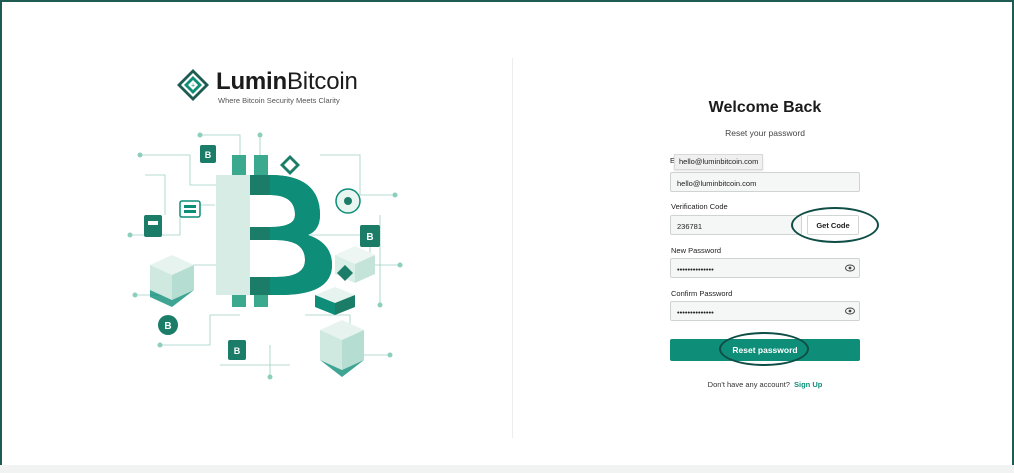 The height and width of the screenshot is (473, 1014). I want to click on new-password-label: New Password, so click(696, 250).